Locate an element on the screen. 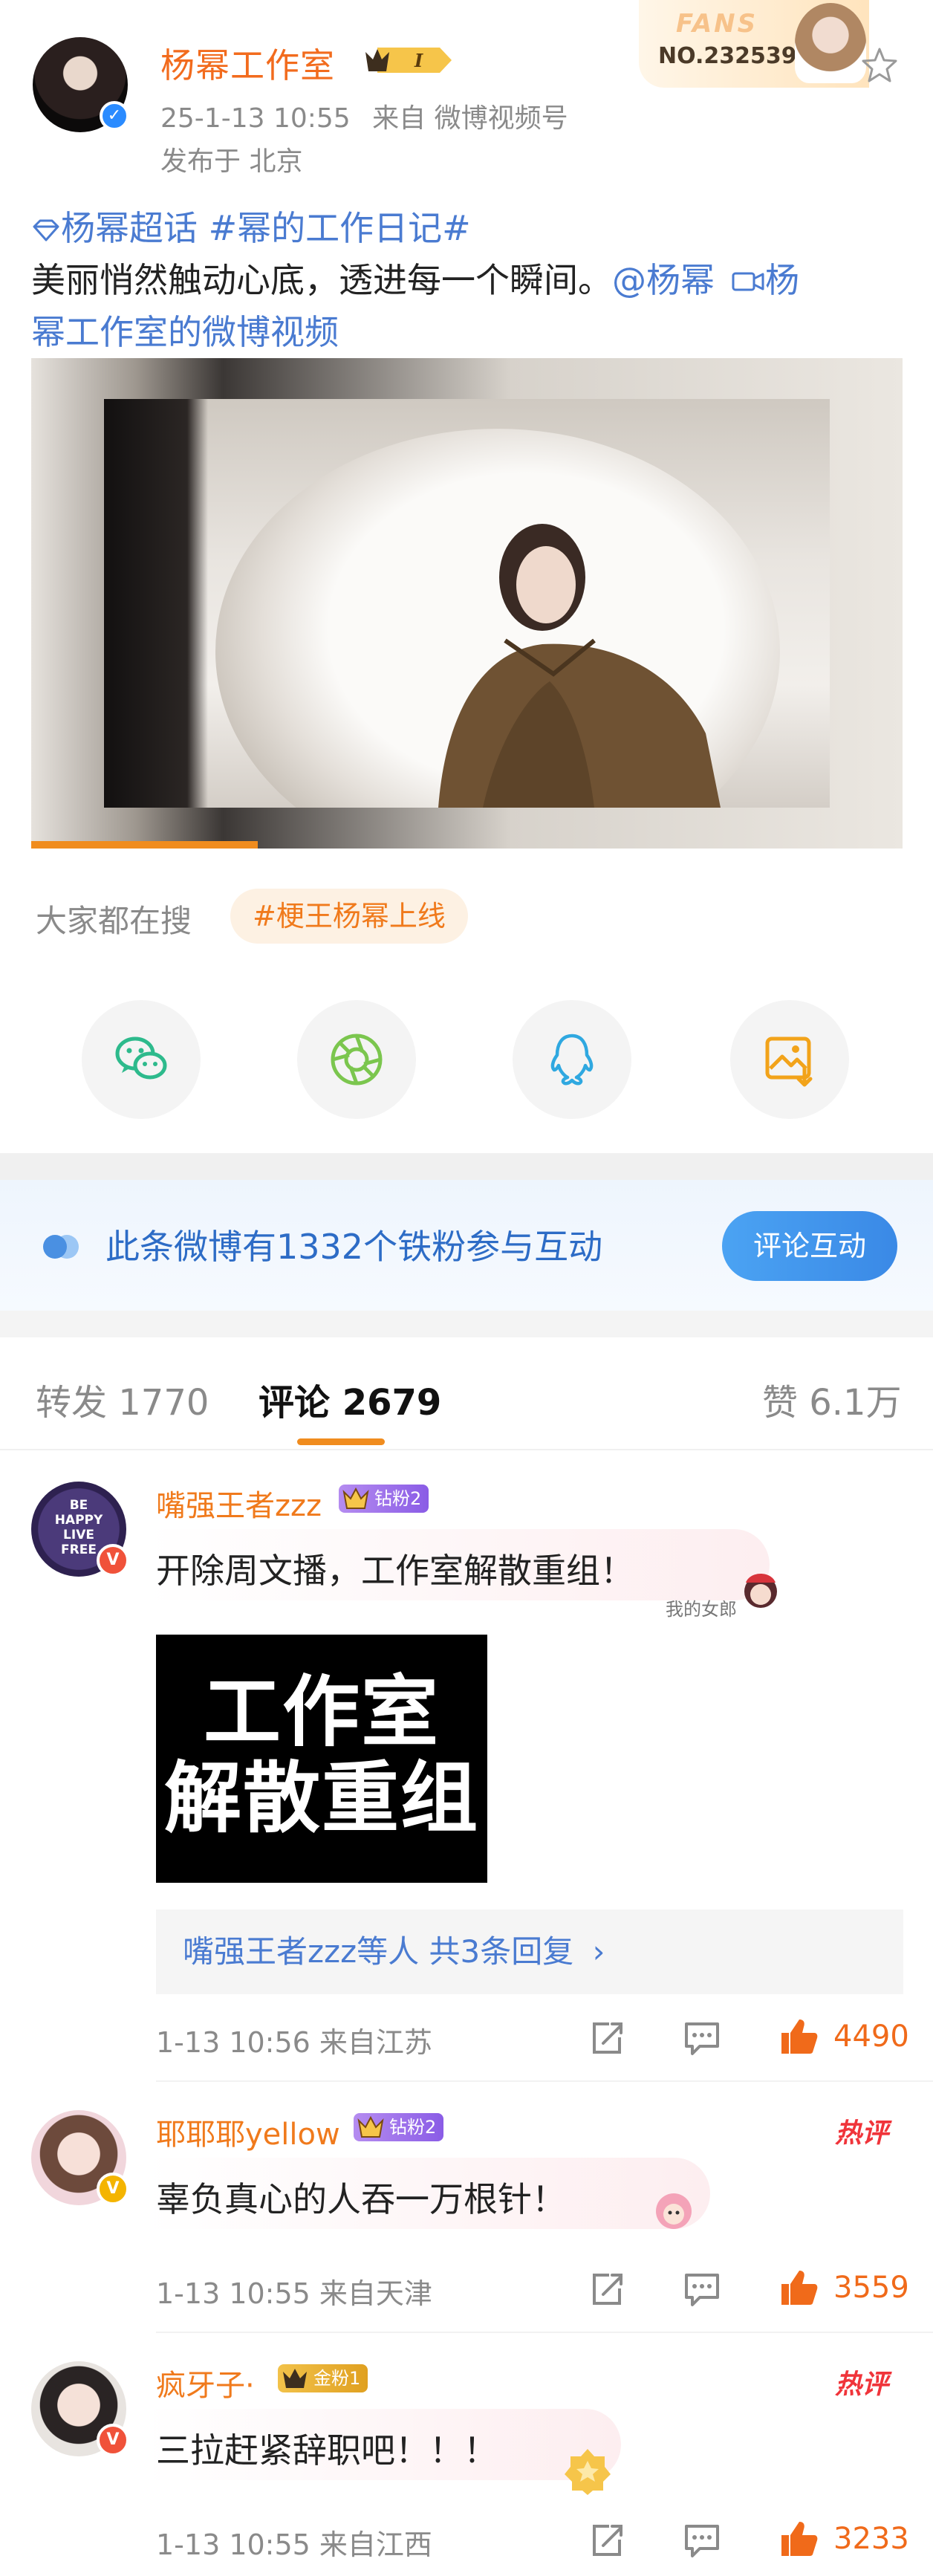 This screenshot has width=933, height=2576. video-link-part1: 杨 is located at coordinates (782, 280).